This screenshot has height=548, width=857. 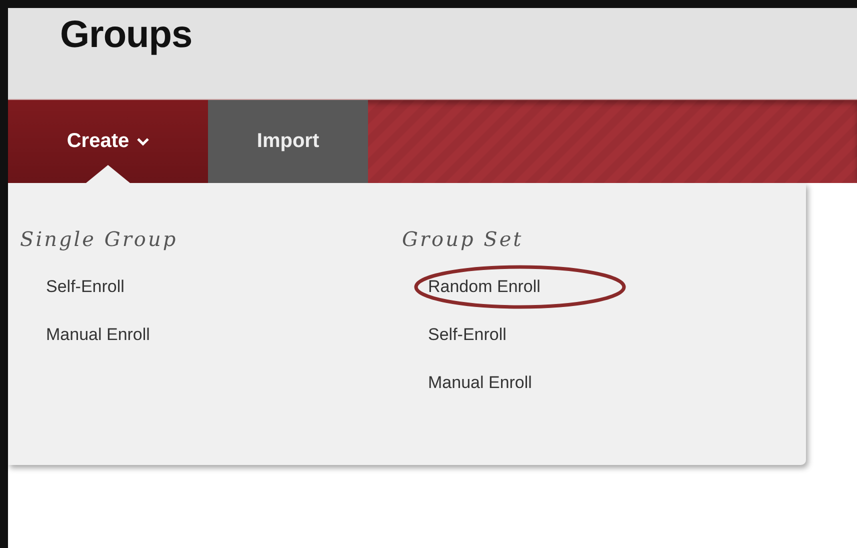 I want to click on page-title: Groups, so click(x=126, y=35).